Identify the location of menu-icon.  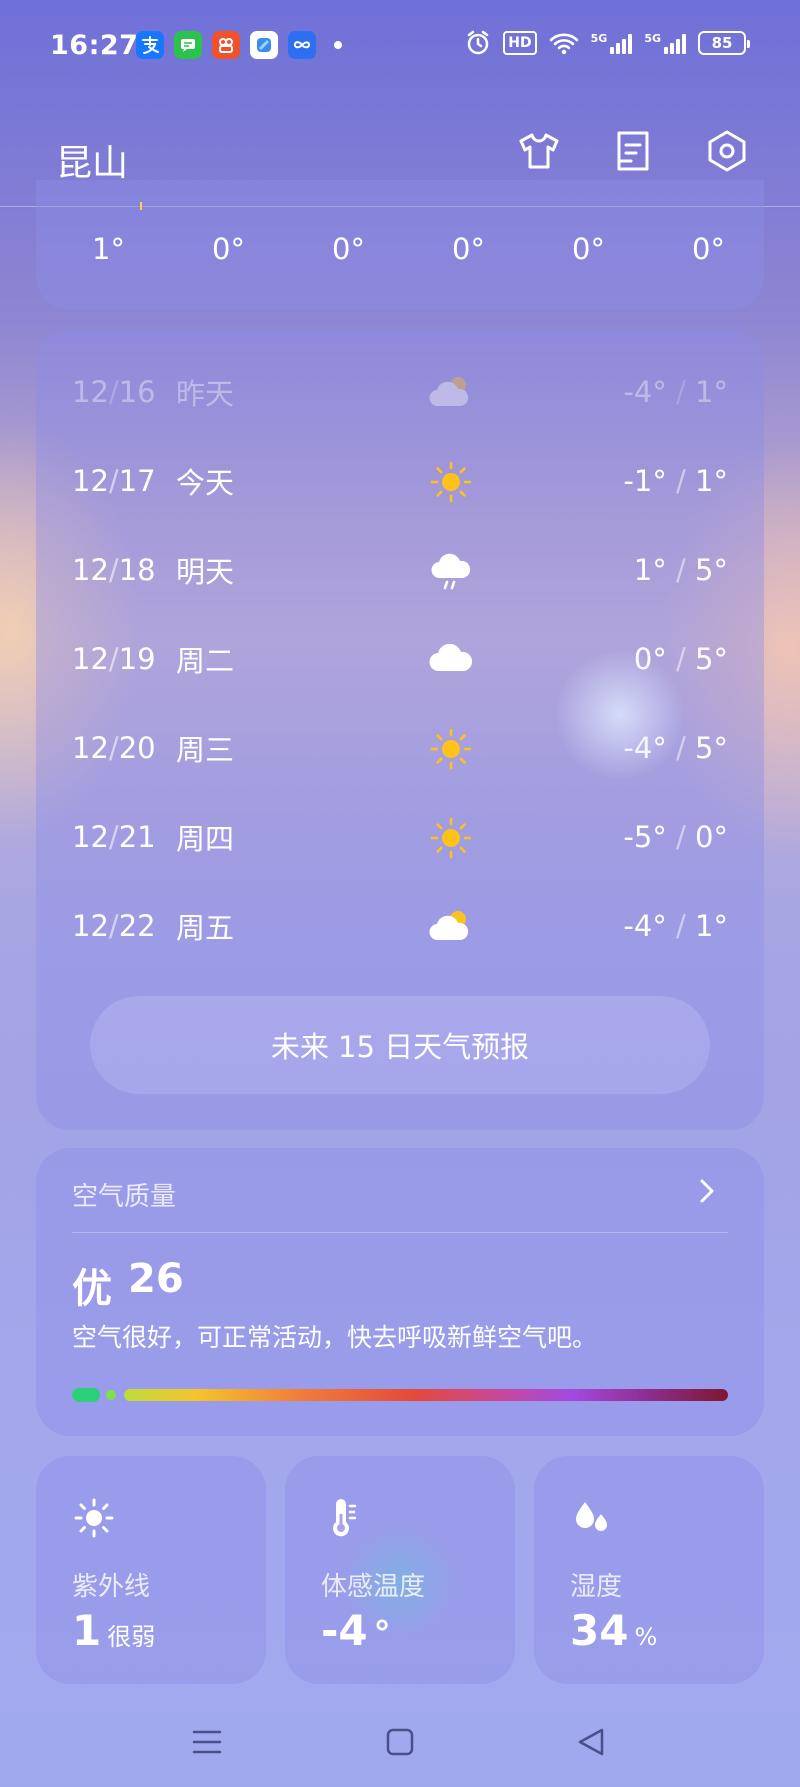
(207, 1742).